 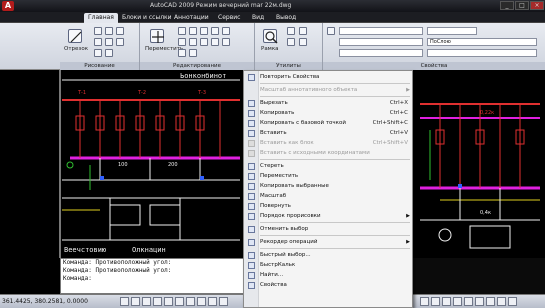 I want to click on properties-panel: ПоСлою Свойства, so click(x=434, y=46).